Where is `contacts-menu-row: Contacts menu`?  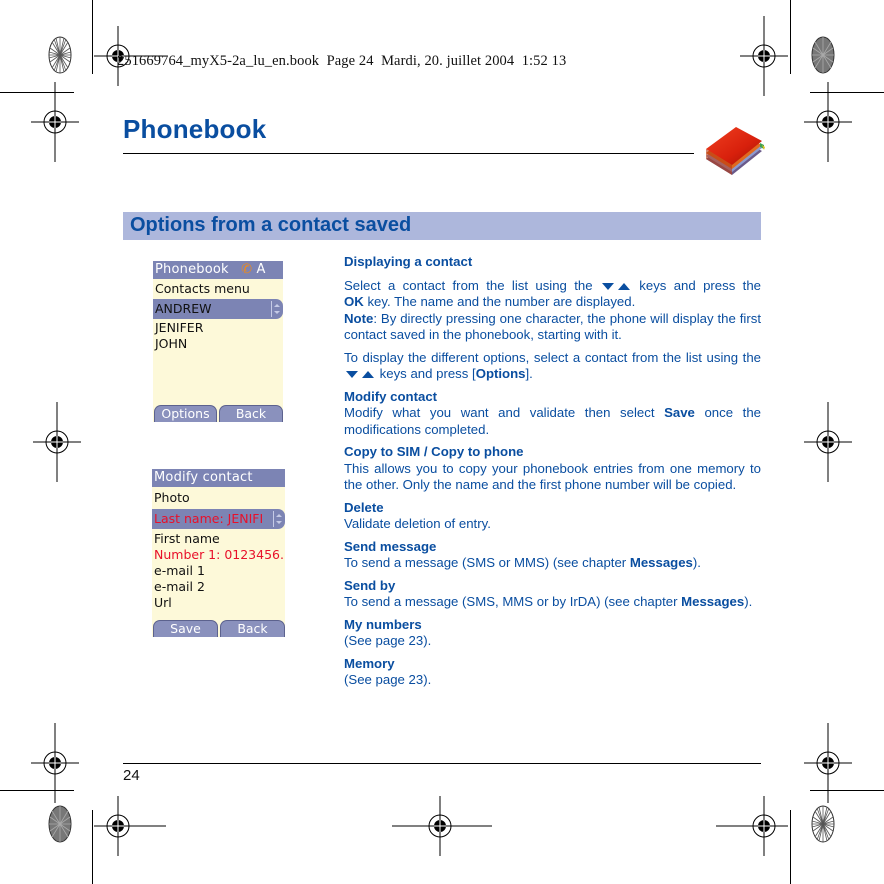
contacts-menu-row: Contacts menu is located at coordinates (202, 288).